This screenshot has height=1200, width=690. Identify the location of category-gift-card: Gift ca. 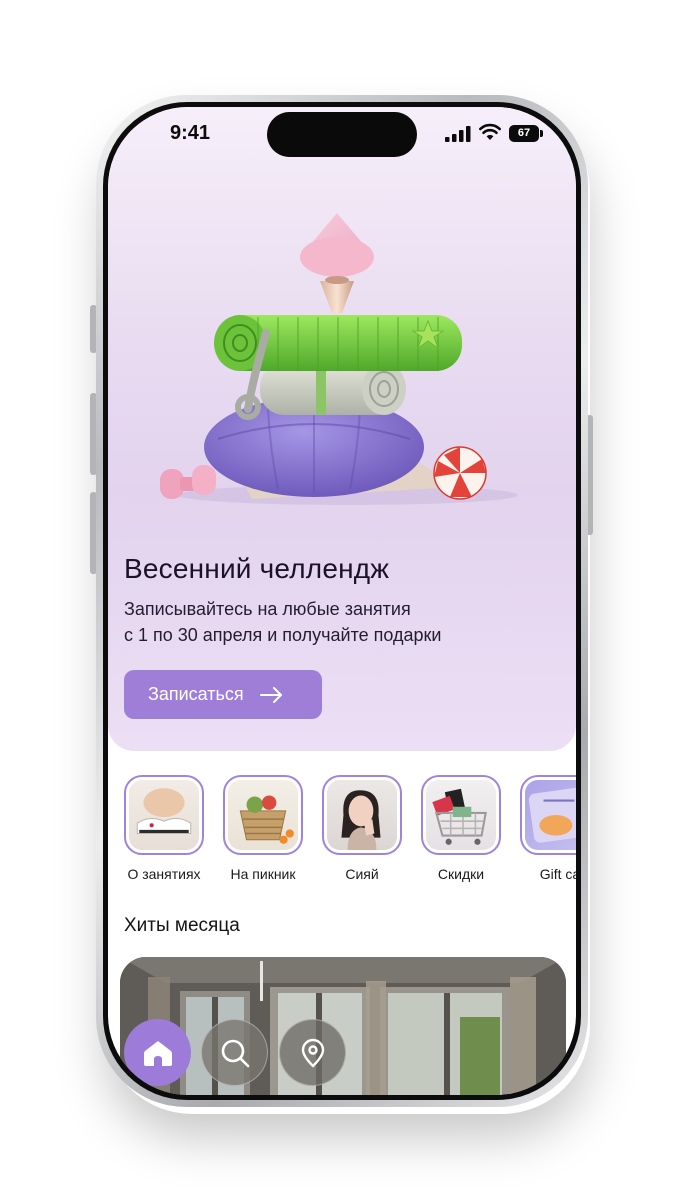
(543, 828).